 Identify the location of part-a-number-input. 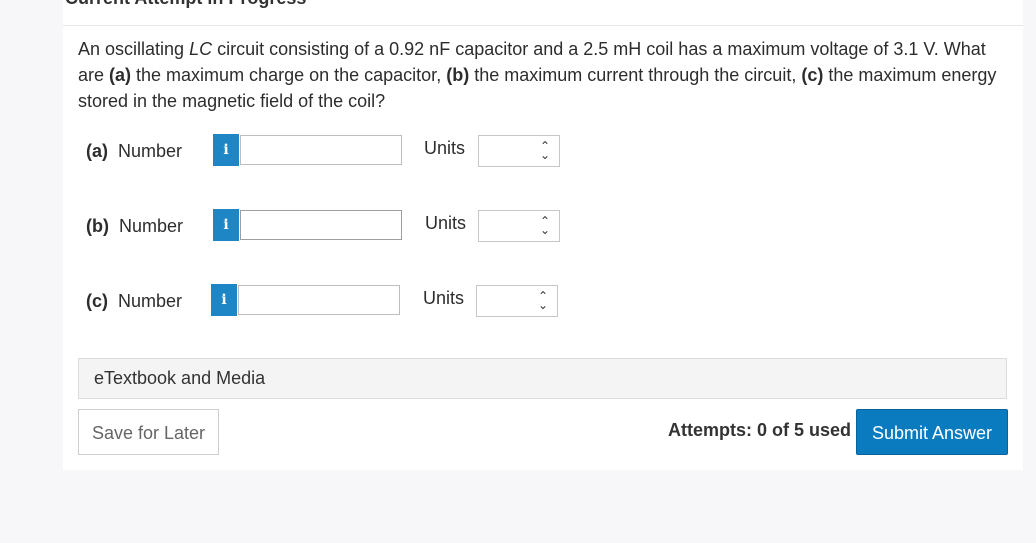
(321, 150).